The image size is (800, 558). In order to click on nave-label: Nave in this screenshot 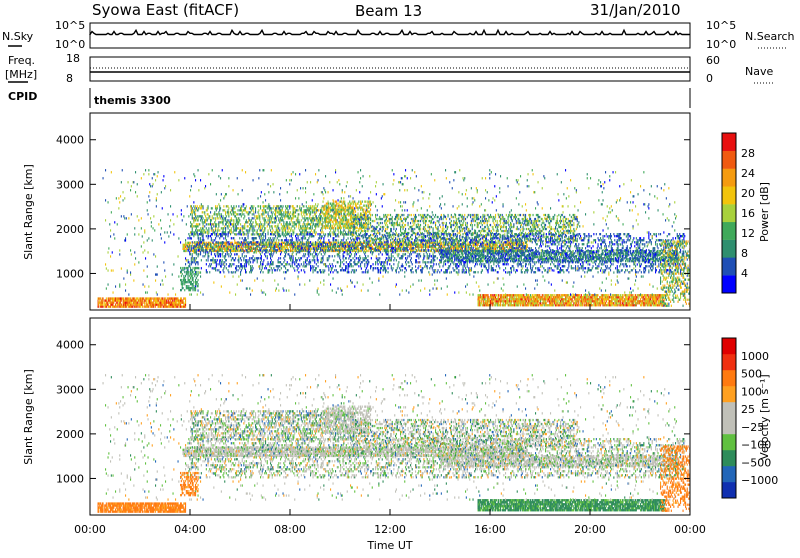, I will do `click(759, 71)`.